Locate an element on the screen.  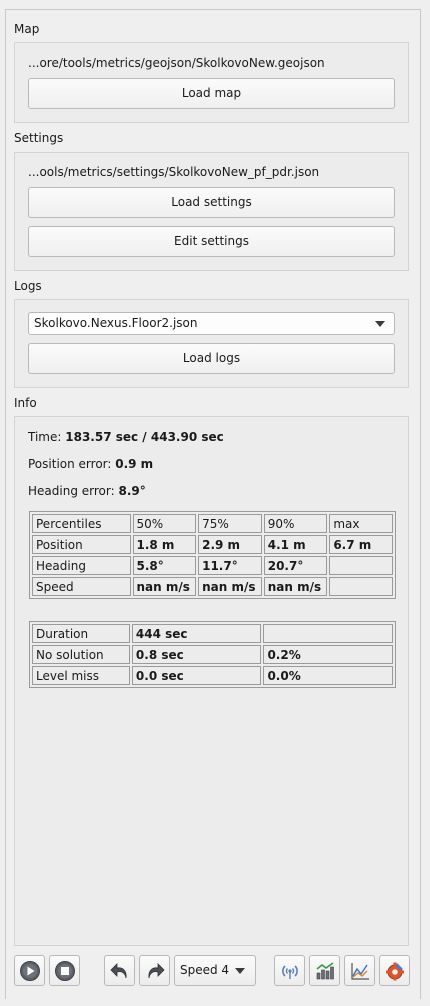
logs-section-title: Logs is located at coordinates (28, 286).